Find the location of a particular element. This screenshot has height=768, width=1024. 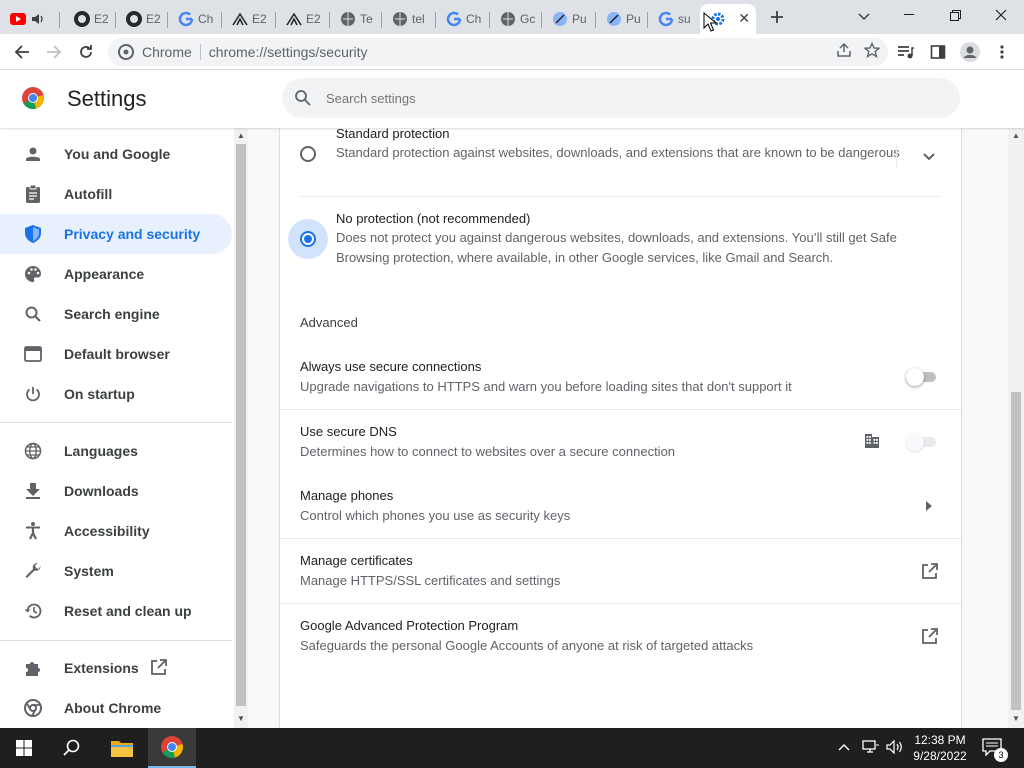

tab-gc: Gc is located at coordinates (516, 19).